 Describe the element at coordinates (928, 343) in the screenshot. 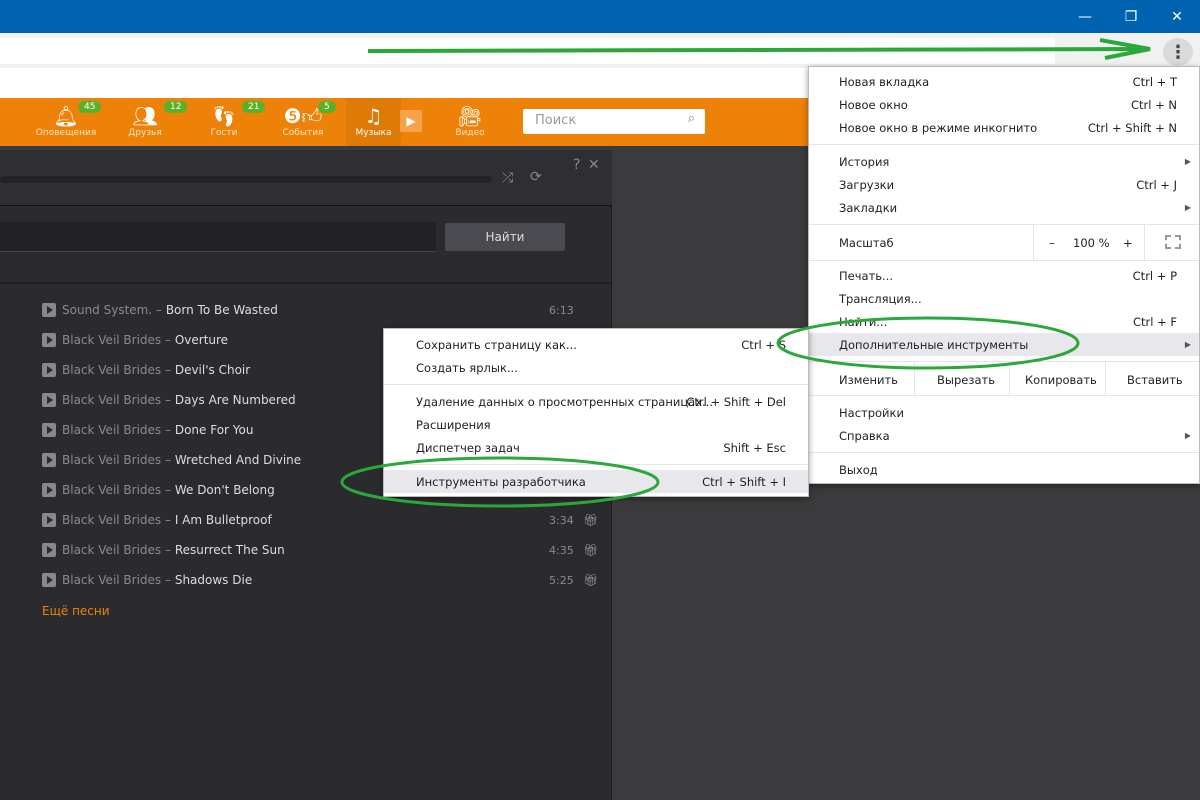

I see `annotation-ellipse-more-tools` at that location.